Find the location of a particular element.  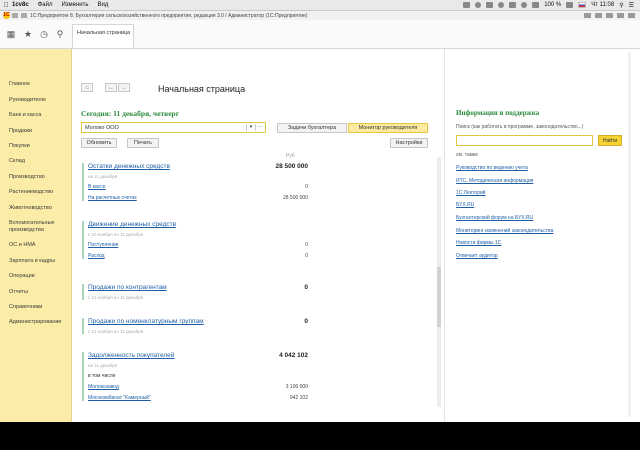

sidebar-item-auxiliary: Вспомогательные производства is located at coordinates (39, 227).